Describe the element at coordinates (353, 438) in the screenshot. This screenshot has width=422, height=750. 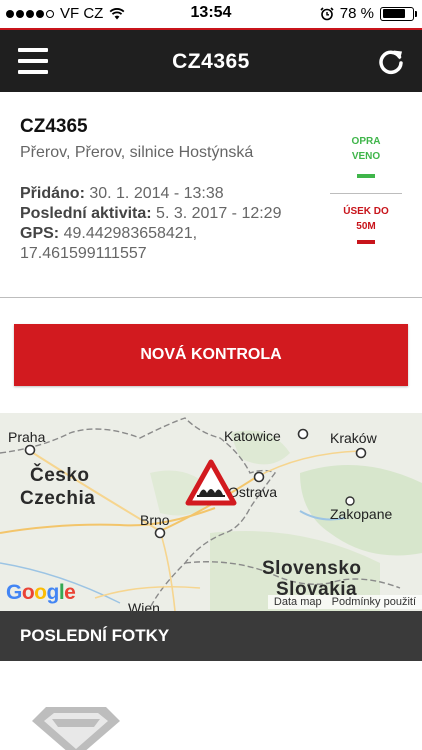
I see `map-city-krakow: Kraków` at that location.